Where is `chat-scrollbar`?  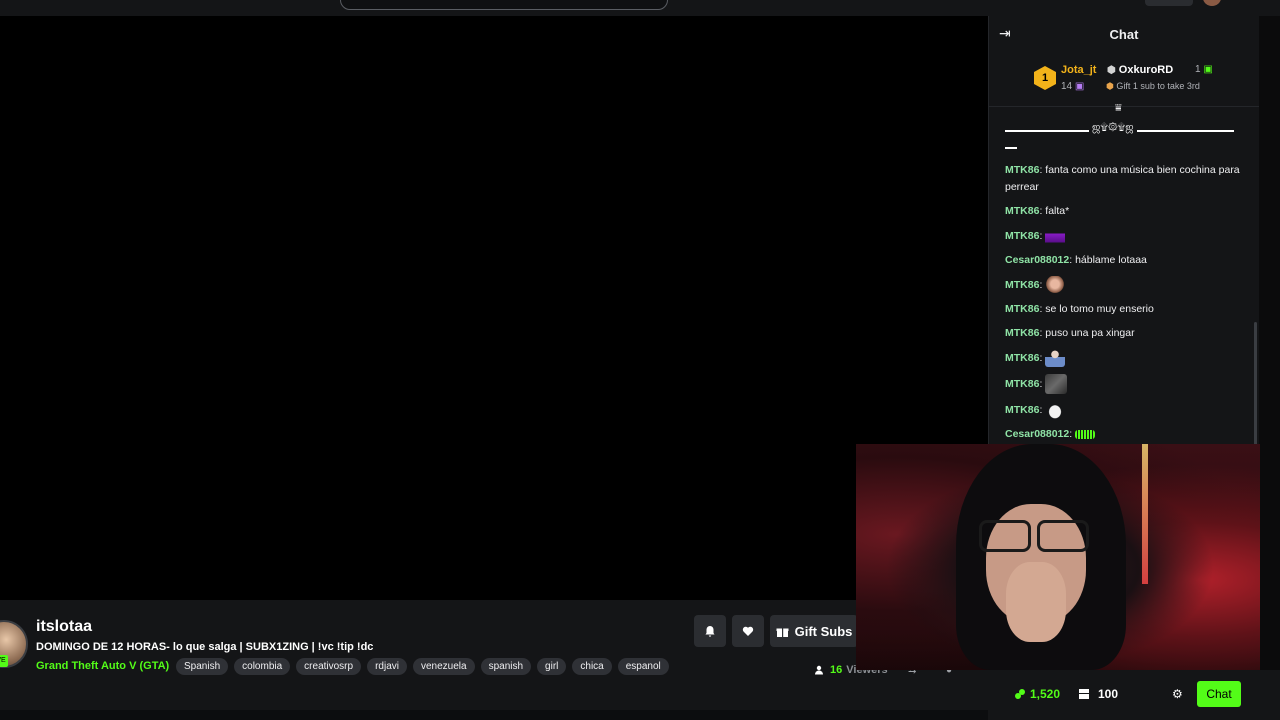
chat-scrollbar is located at coordinates (1255, 387).